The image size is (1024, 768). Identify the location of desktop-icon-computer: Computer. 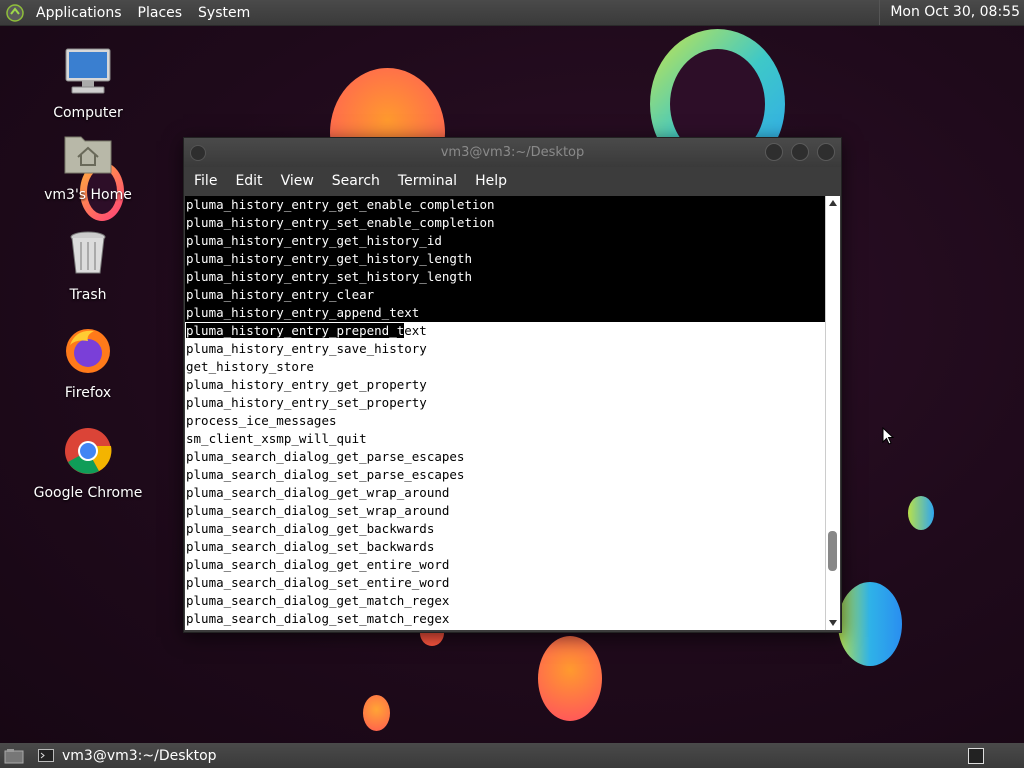
(88, 83).